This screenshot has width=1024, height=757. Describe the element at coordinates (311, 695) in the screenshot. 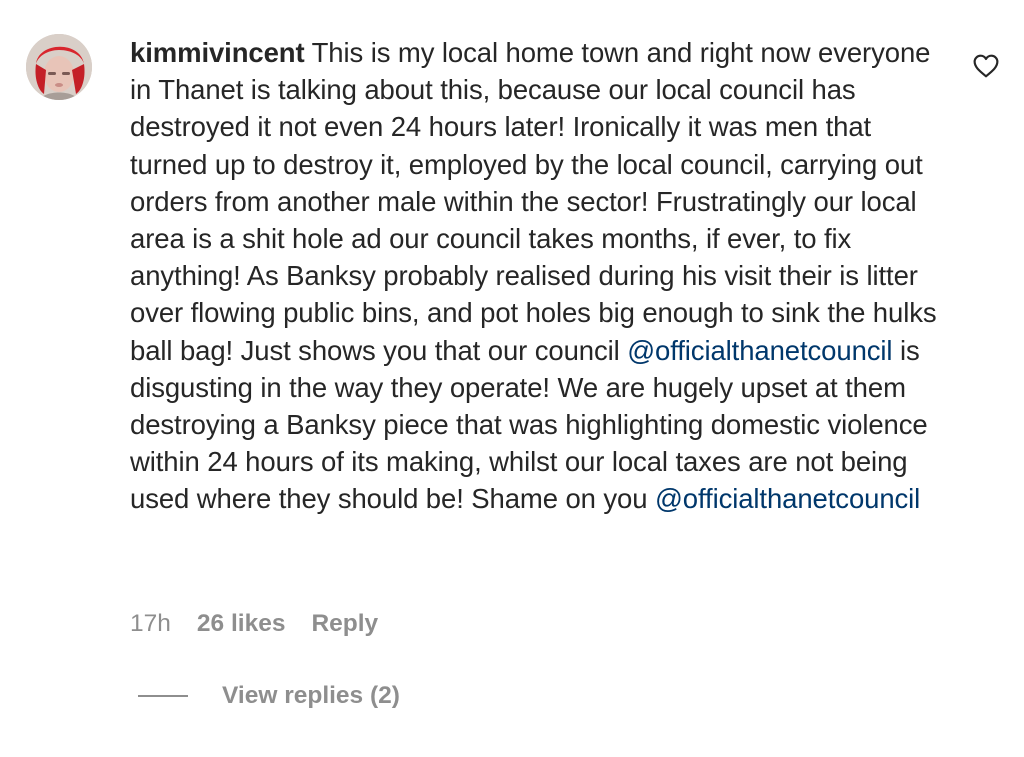

I see `view-replies-label: View replies (2)` at that location.